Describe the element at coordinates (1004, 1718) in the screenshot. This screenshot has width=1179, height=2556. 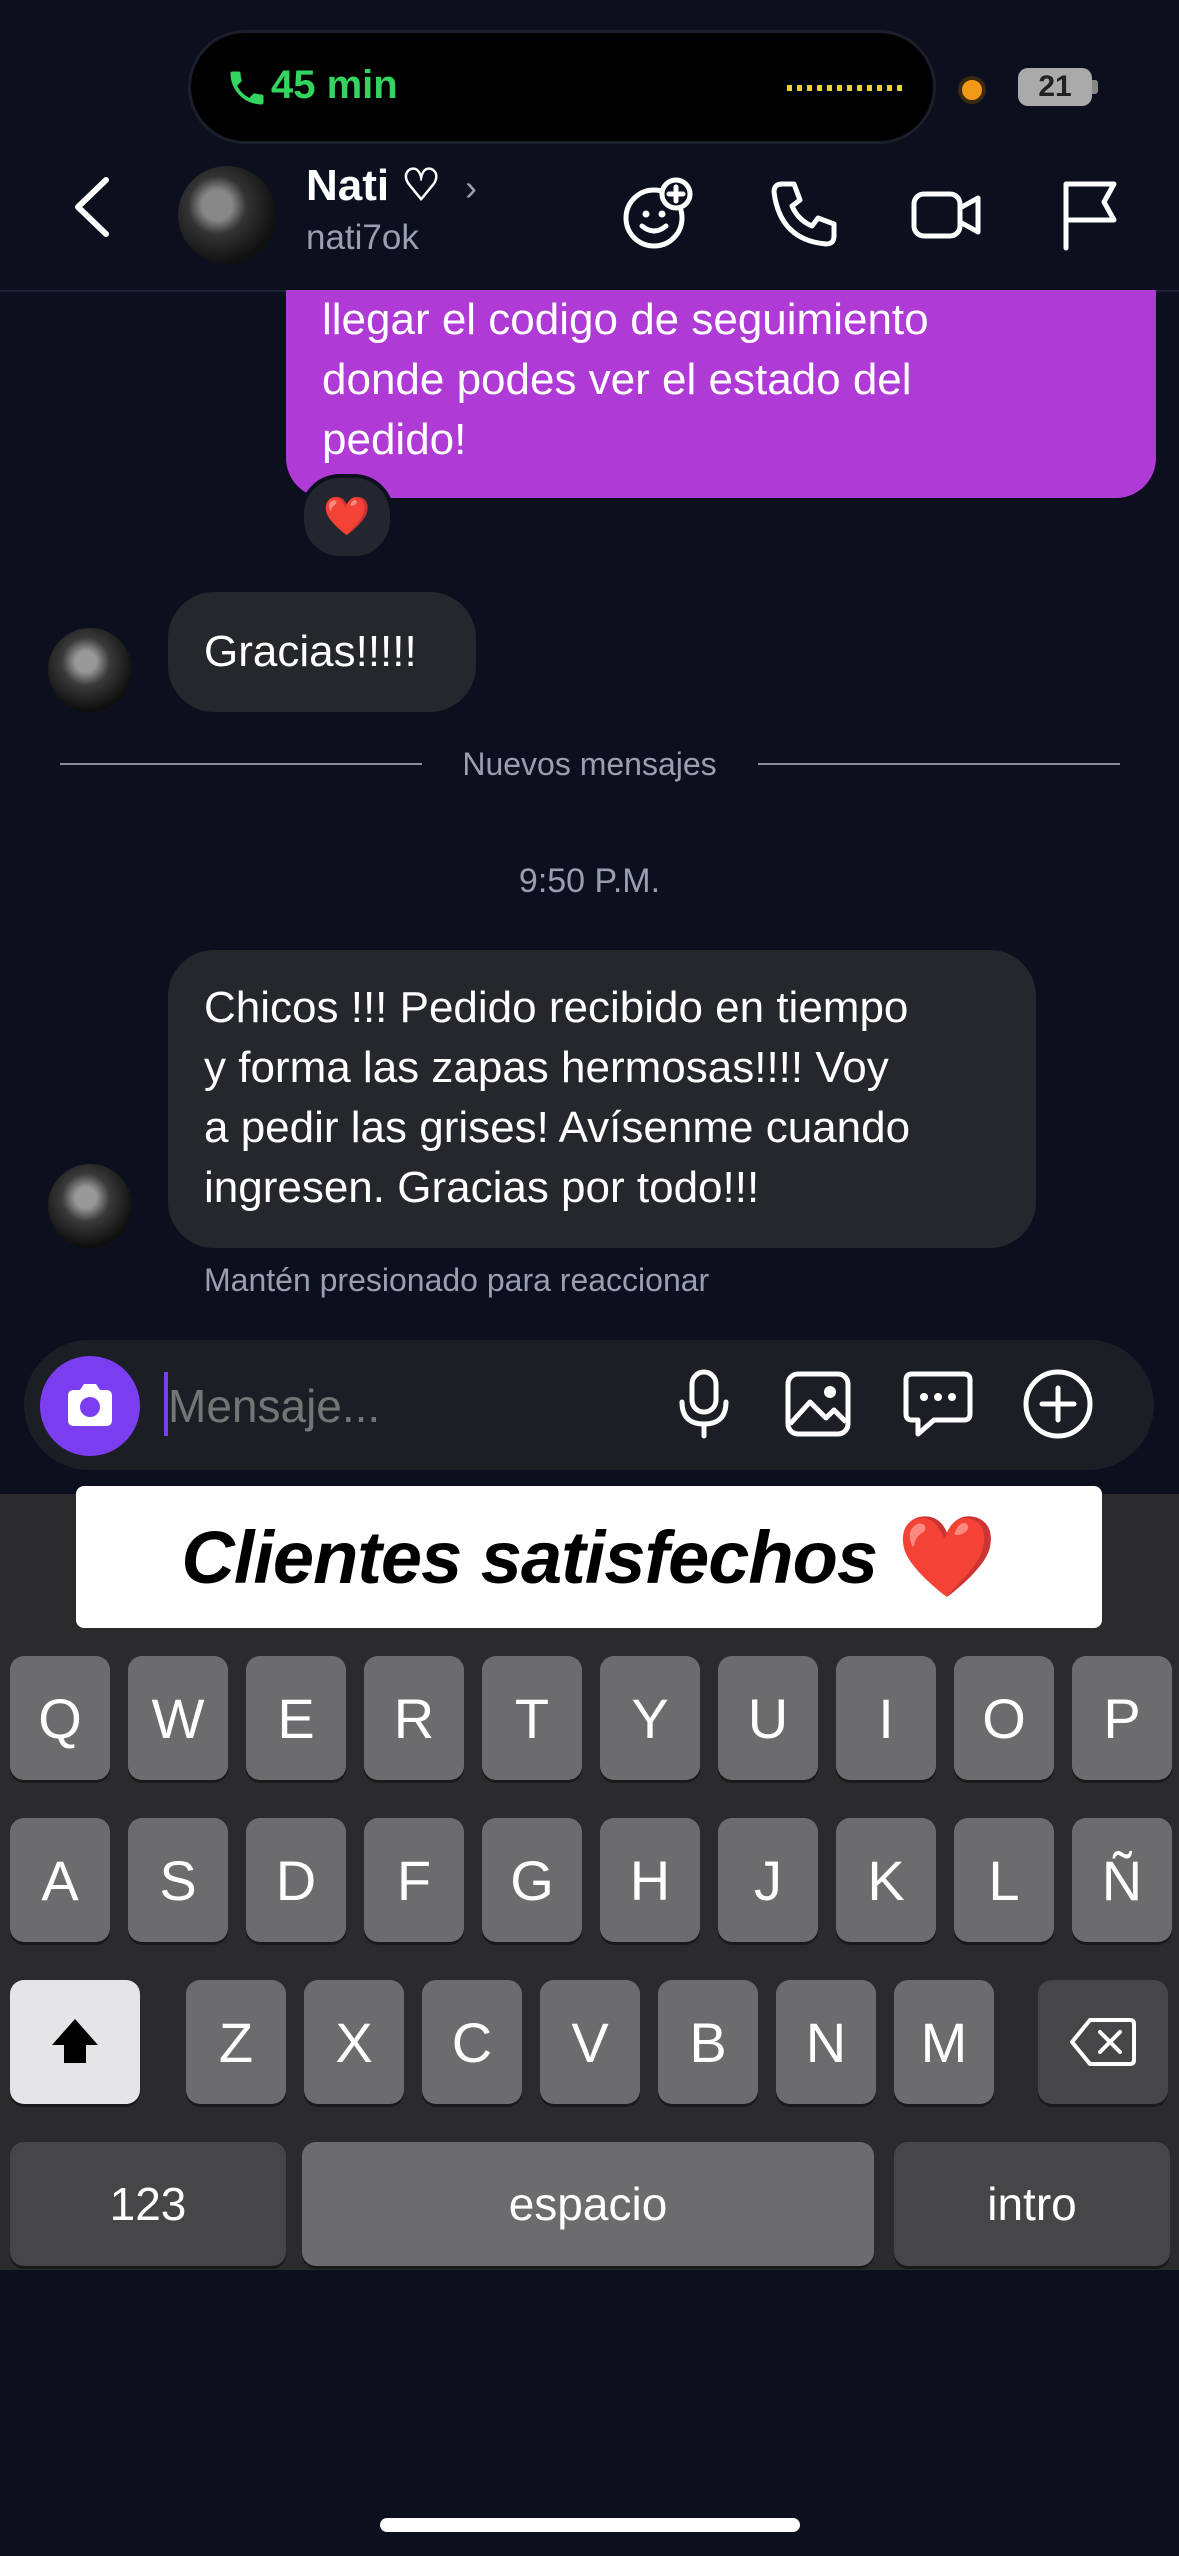
I see `key-o: O` at that location.